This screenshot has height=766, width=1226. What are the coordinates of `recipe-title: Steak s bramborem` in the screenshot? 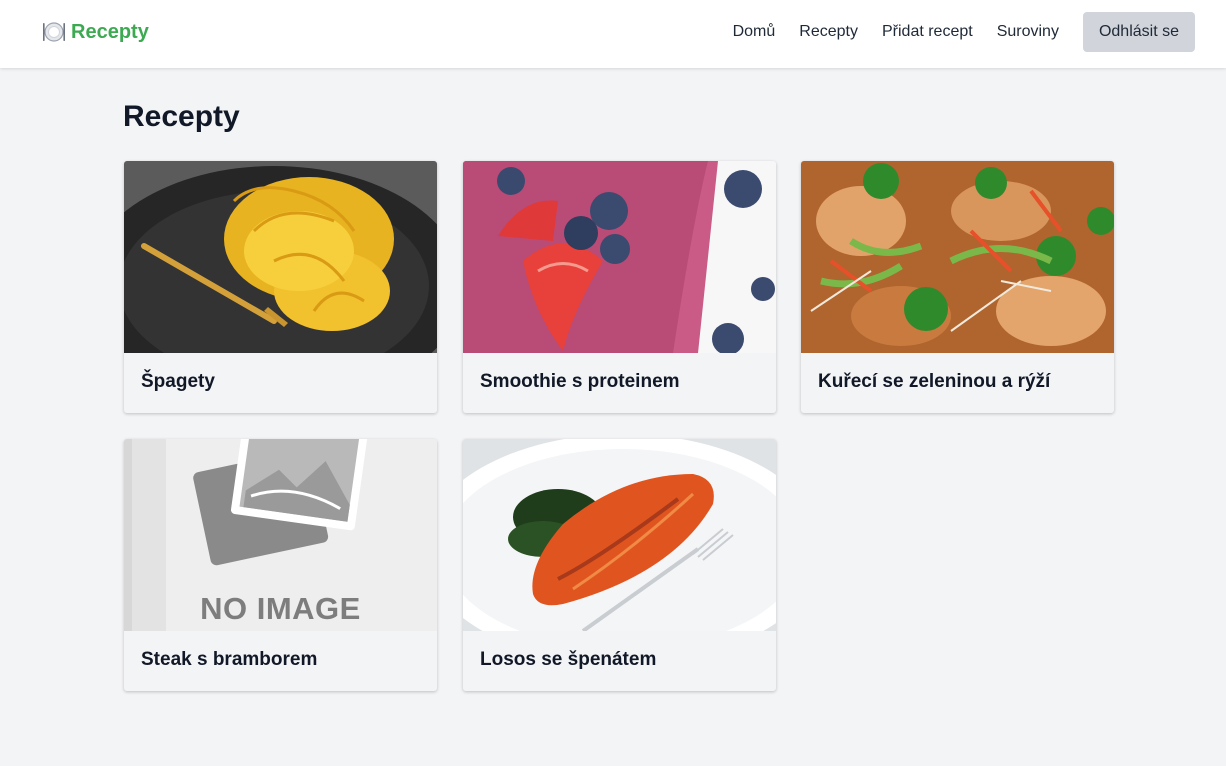 It's located at (229, 659).